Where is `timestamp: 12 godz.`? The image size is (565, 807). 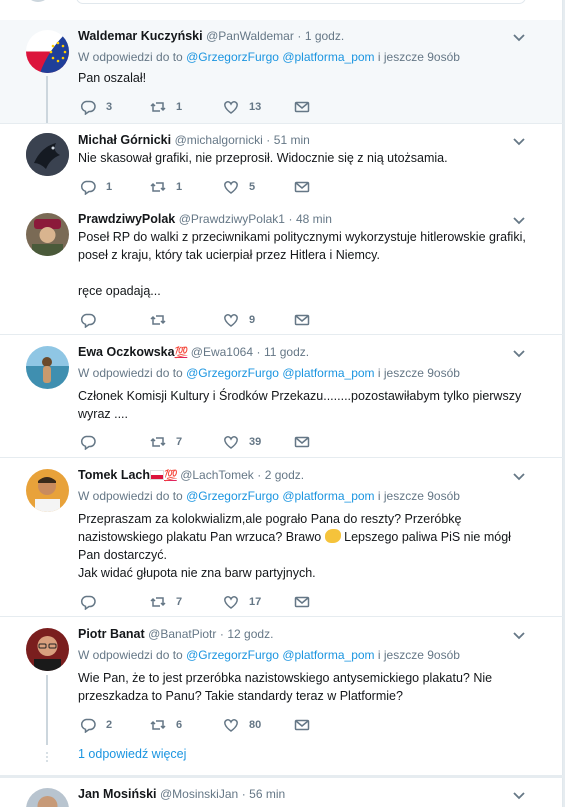 timestamp: 12 godz. is located at coordinates (250, 634).